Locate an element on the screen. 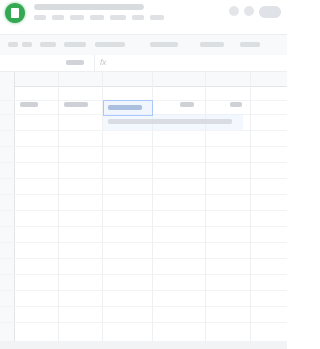 The height and width of the screenshot is (349, 320). menu-edit is located at coordinates (58, 17).